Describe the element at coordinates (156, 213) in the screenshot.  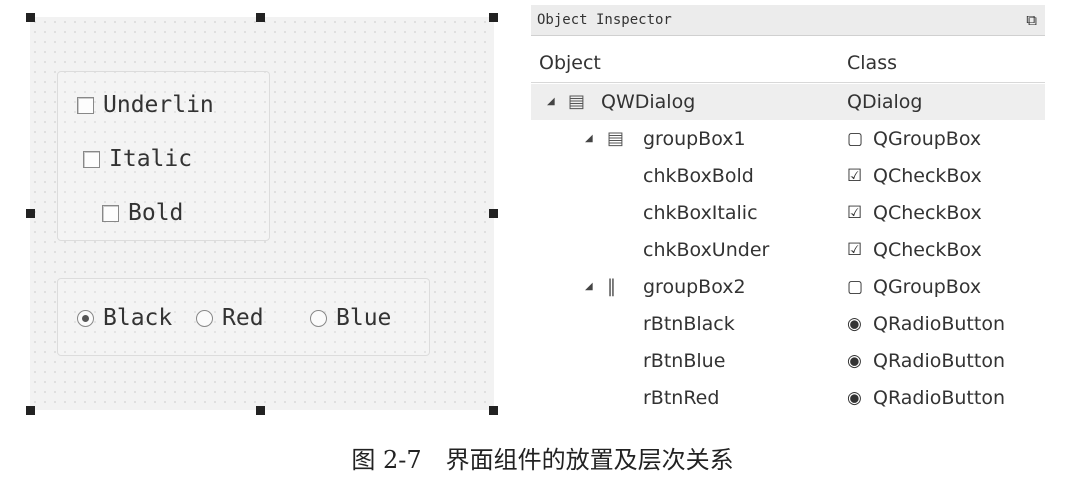
I see `checkbox-label: Bold` at that location.